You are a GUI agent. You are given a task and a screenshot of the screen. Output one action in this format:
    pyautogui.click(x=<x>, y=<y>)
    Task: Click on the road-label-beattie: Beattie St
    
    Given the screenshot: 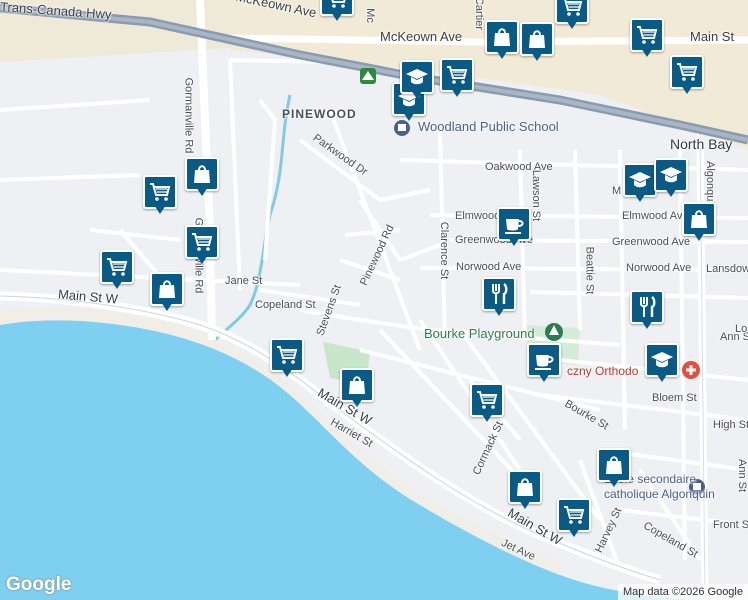 What is the action you would take?
    pyautogui.click(x=589, y=270)
    